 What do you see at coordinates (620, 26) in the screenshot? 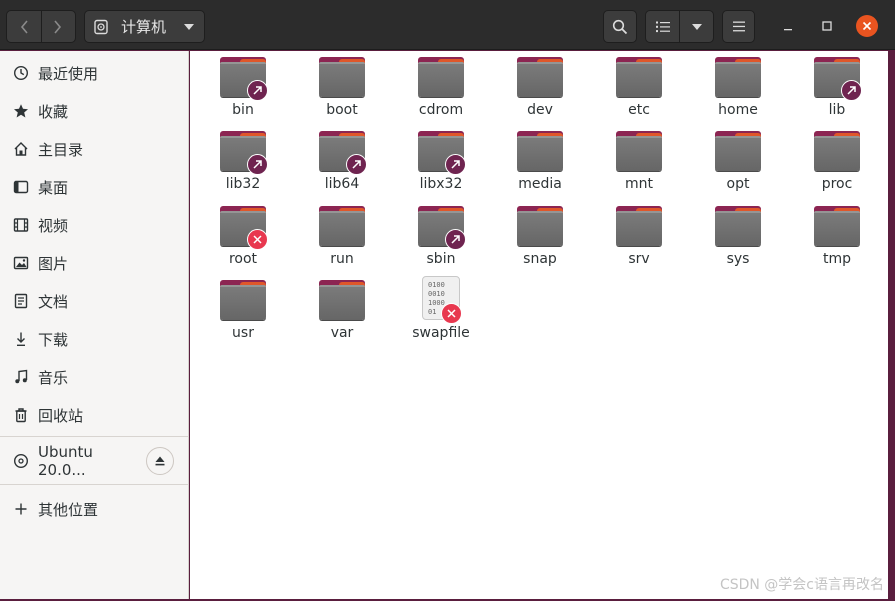
I see `search-button` at bounding box center [620, 26].